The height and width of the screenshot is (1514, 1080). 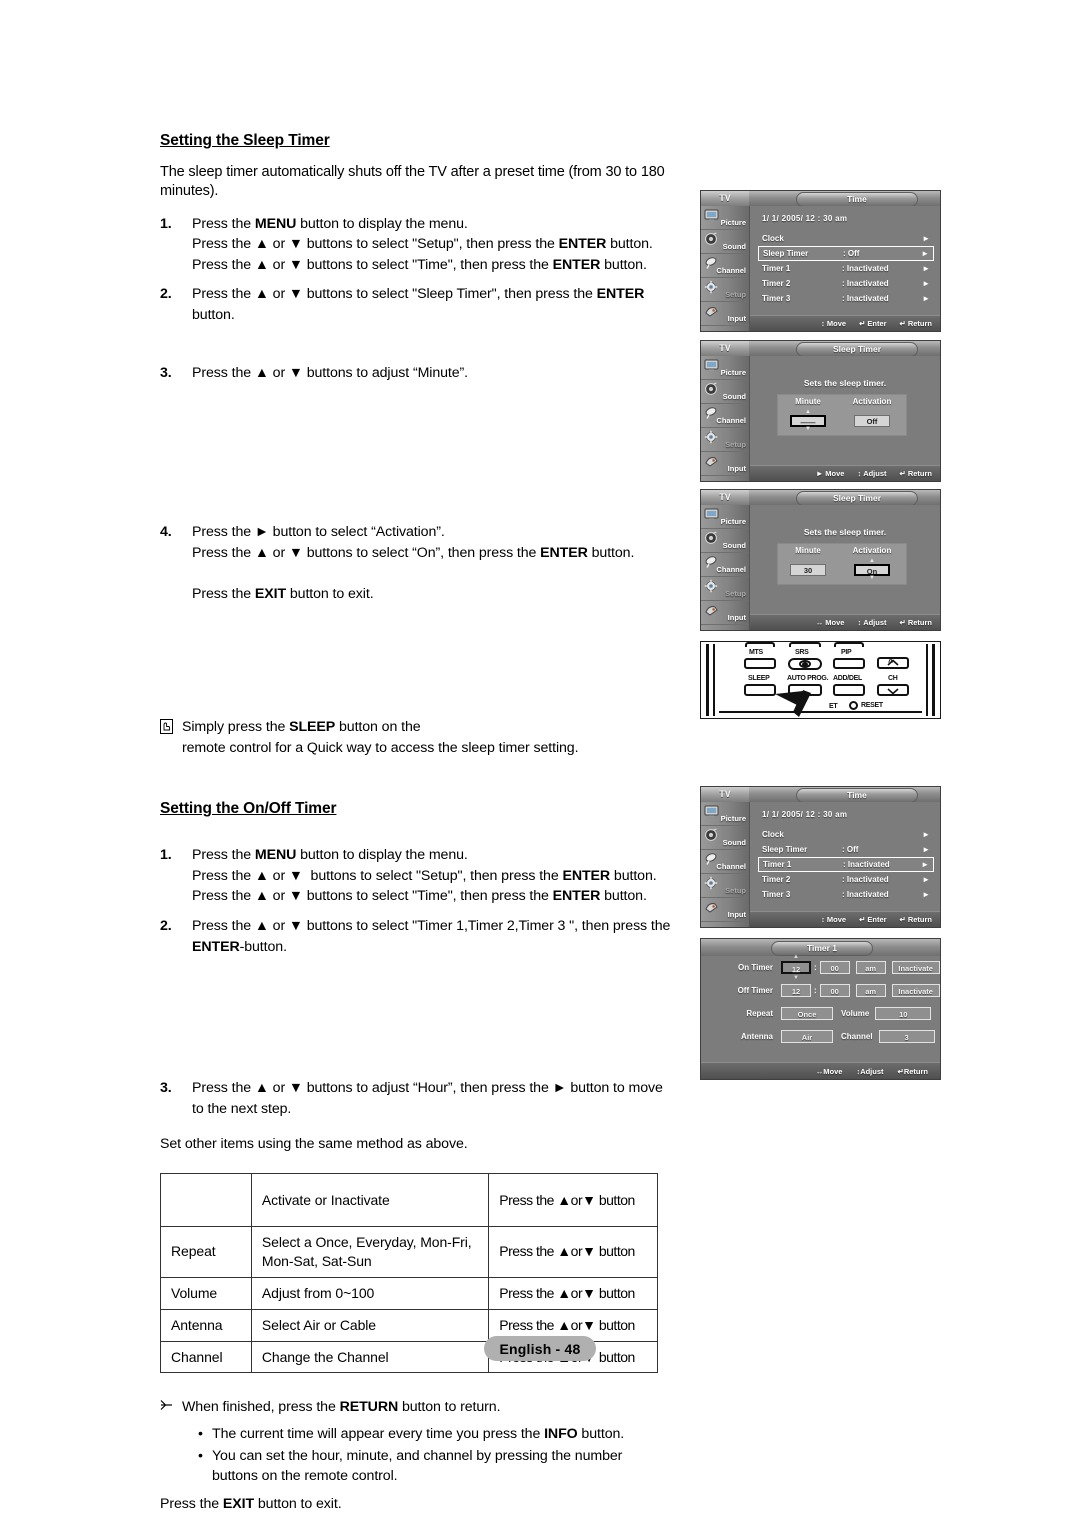 What do you see at coordinates (834, 967) in the screenshot?
I see `on-minute-value: 00` at bounding box center [834, 967].